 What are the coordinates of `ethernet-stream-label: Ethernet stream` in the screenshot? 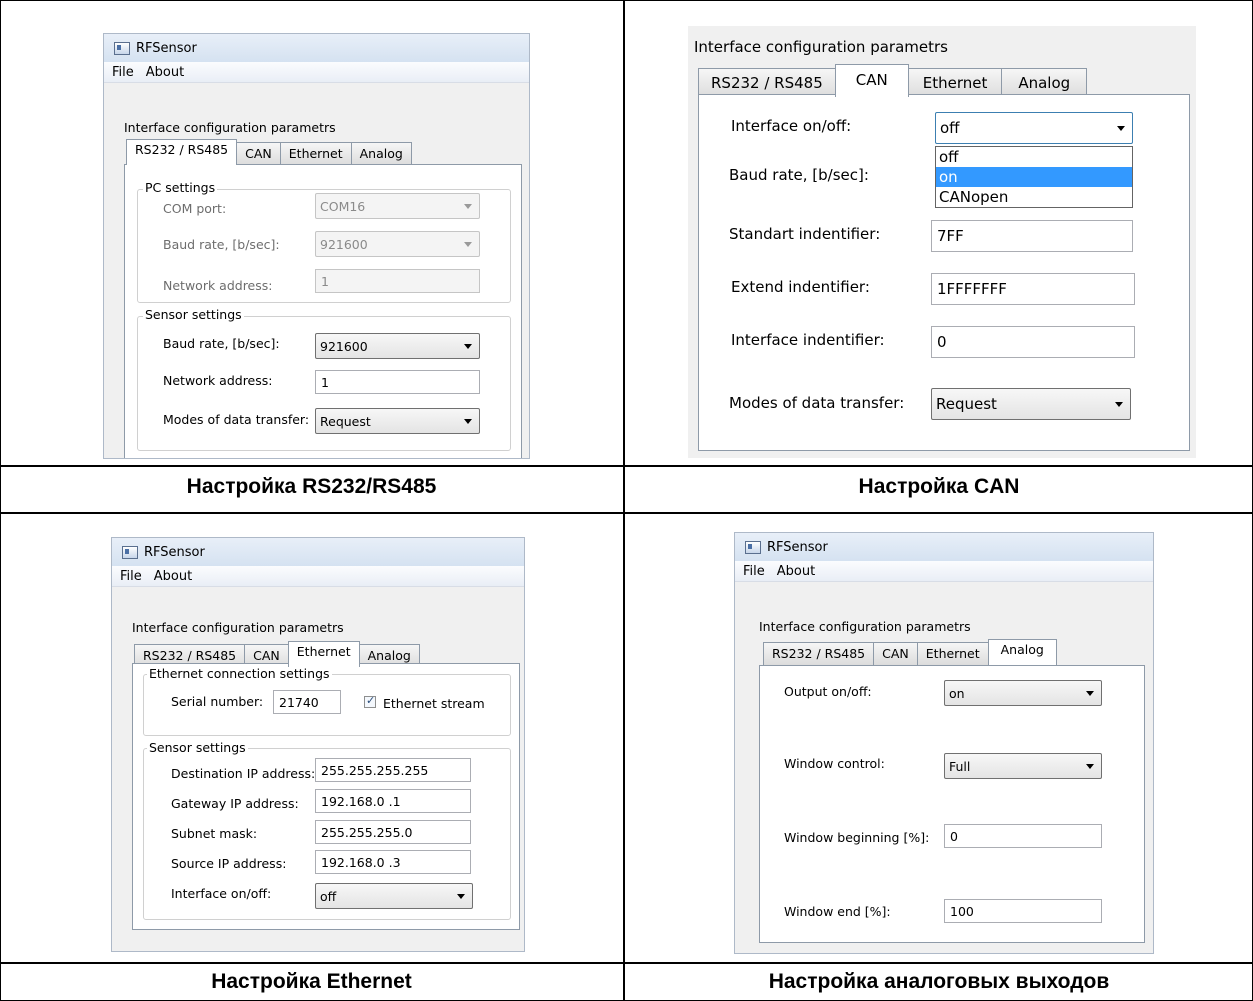 It's located at (434, 703).